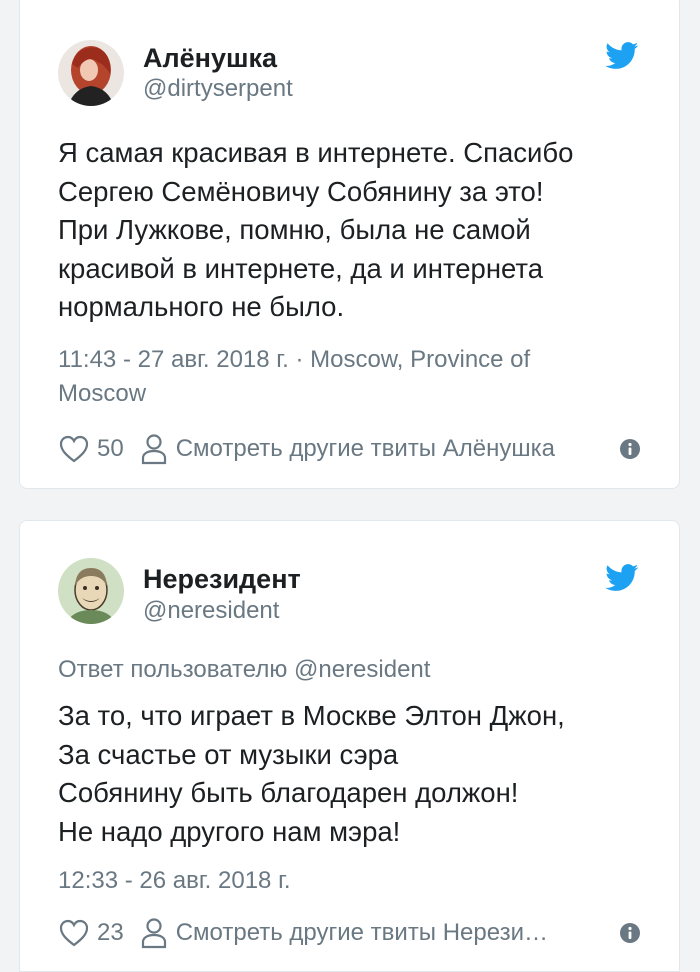 The image size is (700, 972). Describe the element at coordinates (174, 880) in the screenshot. I see `timestamp-line: 12:33 - 26 авг. 2018 г.` at that location.